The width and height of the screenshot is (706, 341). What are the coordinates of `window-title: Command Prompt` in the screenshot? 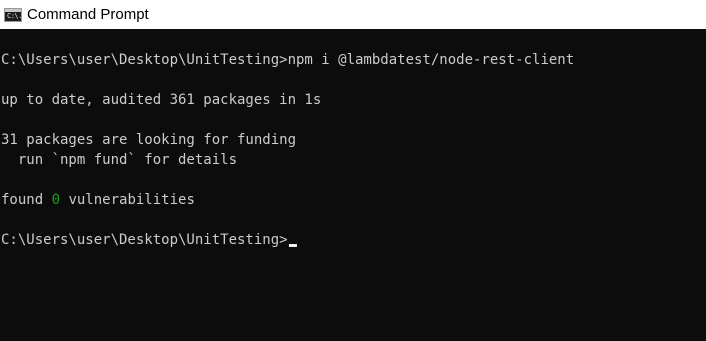 It's located at (88, 14).